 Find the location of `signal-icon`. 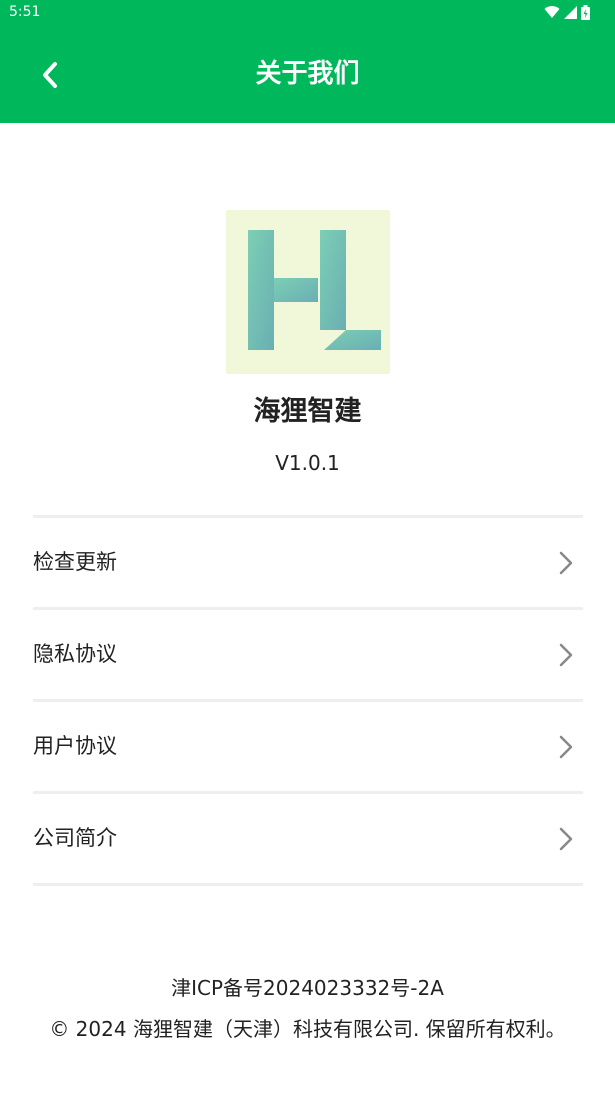

signal-icon is located at coordinates (570, 12).